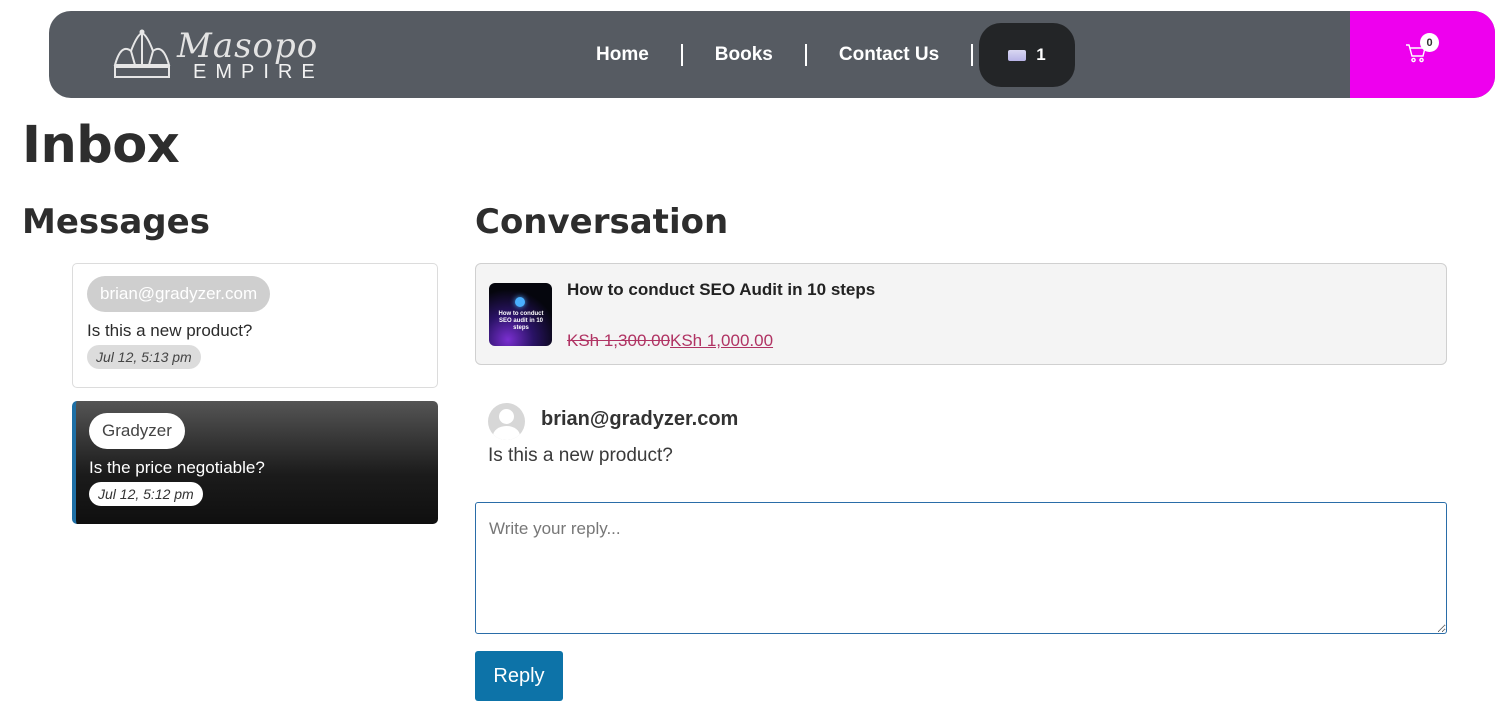 Image resolution: width=1511 pixels, height=727 pixels. What do you see at coordinates (721, 290) in the screenshot?
I see `product-title: How to conduct SEO Audit in 10 steps` at bounding box center [721, 290].